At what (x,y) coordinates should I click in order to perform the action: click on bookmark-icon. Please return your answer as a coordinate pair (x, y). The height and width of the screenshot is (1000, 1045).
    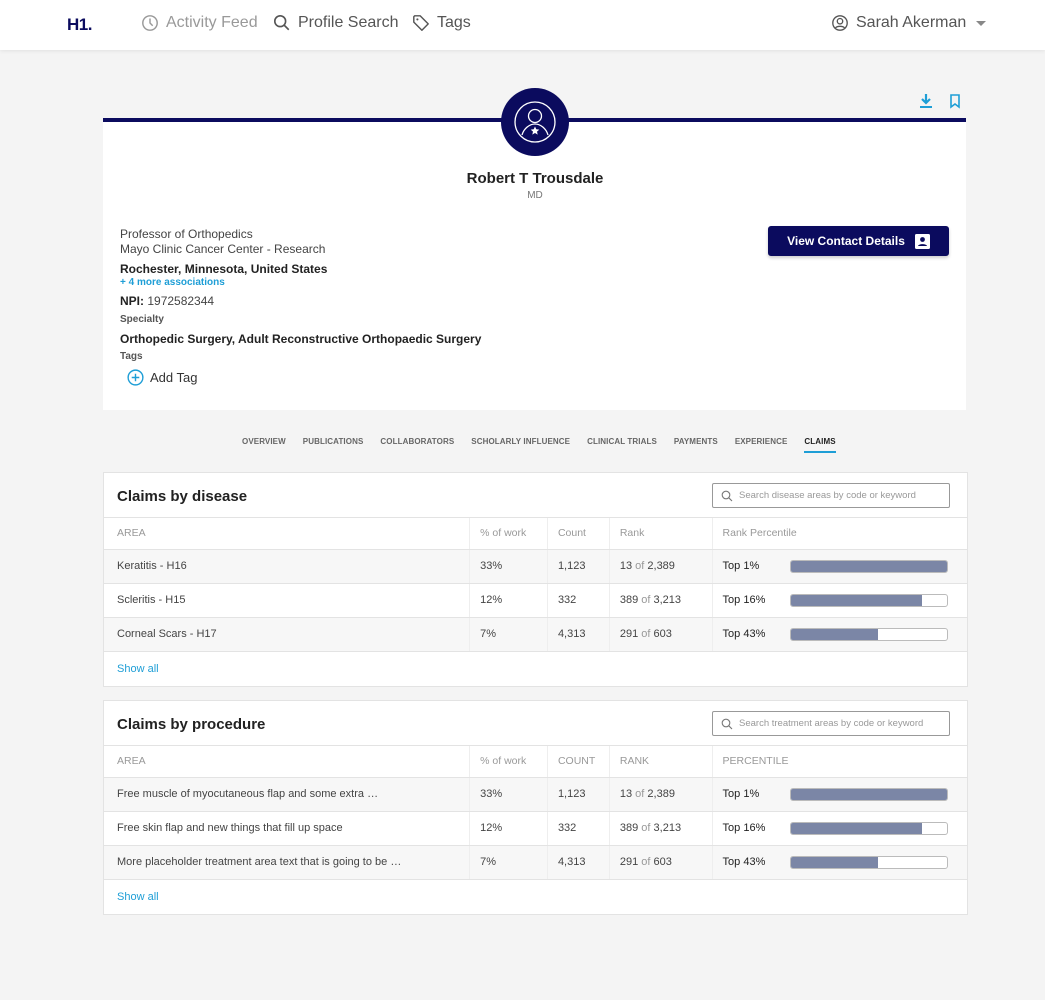
    Looking at the image, I should click on (955, 101).